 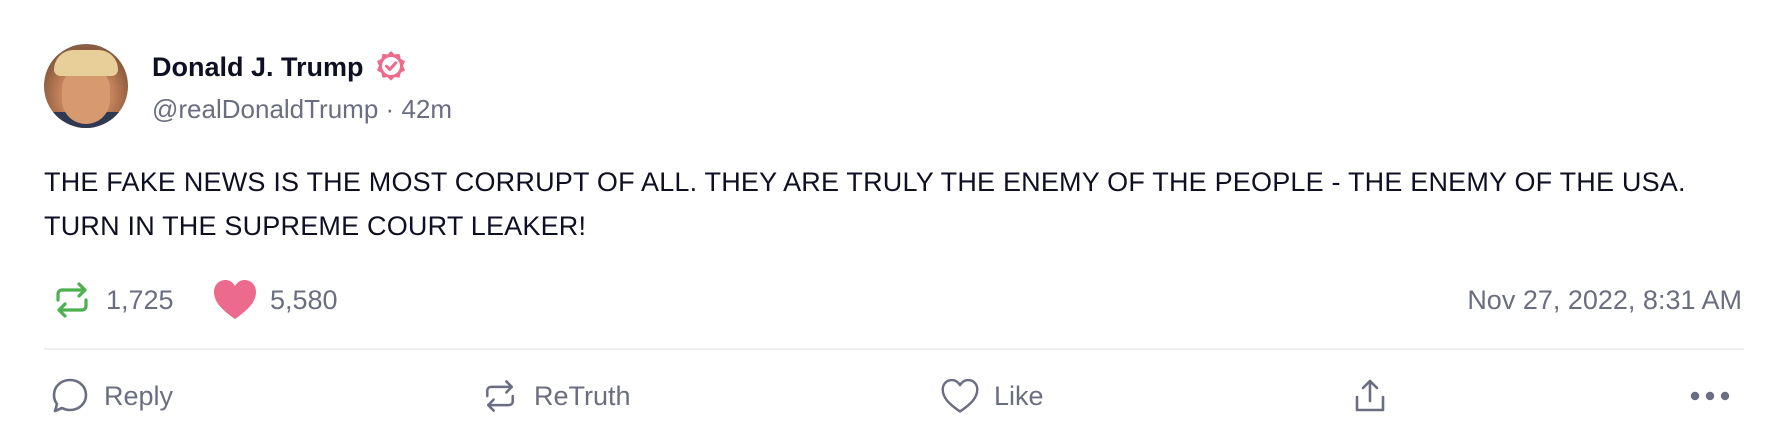 I want to click on avatar-hair, so click(x=86, y=63).